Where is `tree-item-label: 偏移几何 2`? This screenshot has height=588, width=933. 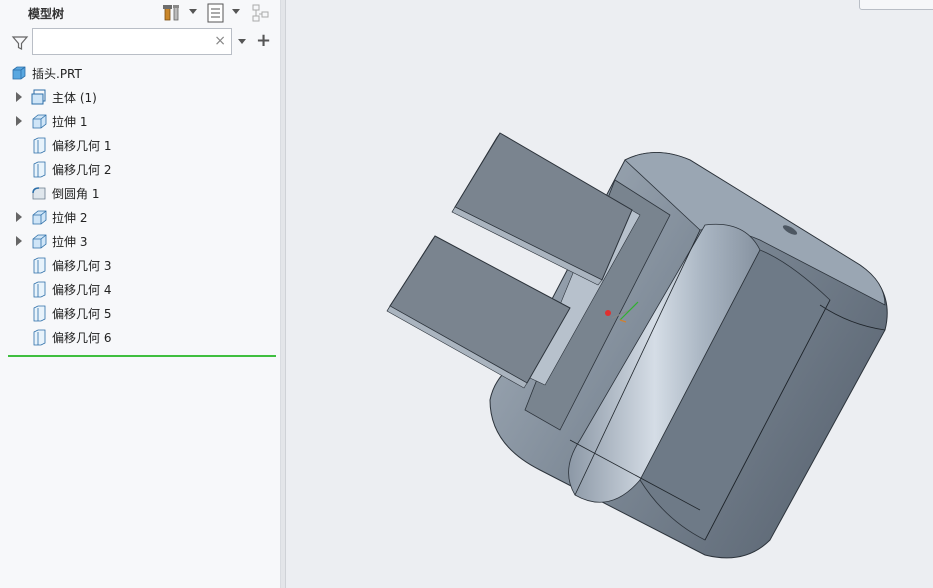 tree-item-label: 偏移几何 2 is located at coordinates (82, 170).